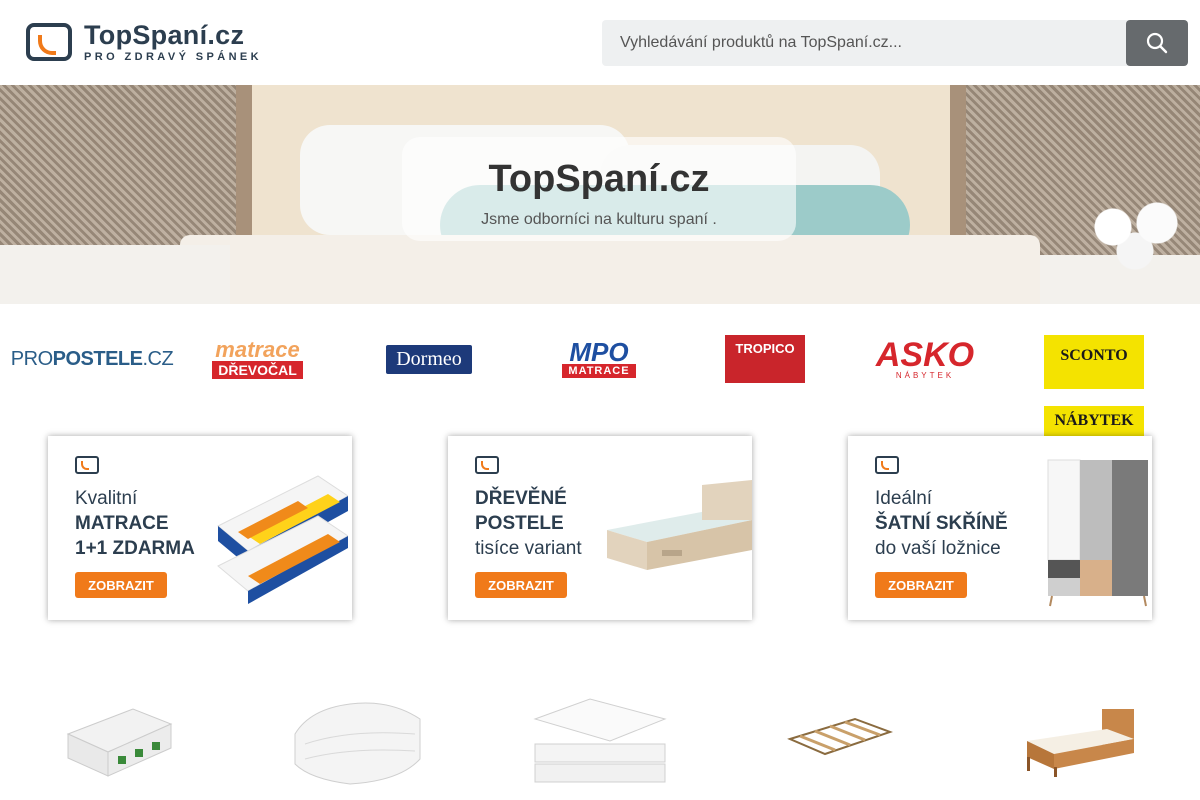 This screenshot has width=1200, height=800. I want to click on brand-propostele: PRO POSTELE .CZ, so click(92, 359).